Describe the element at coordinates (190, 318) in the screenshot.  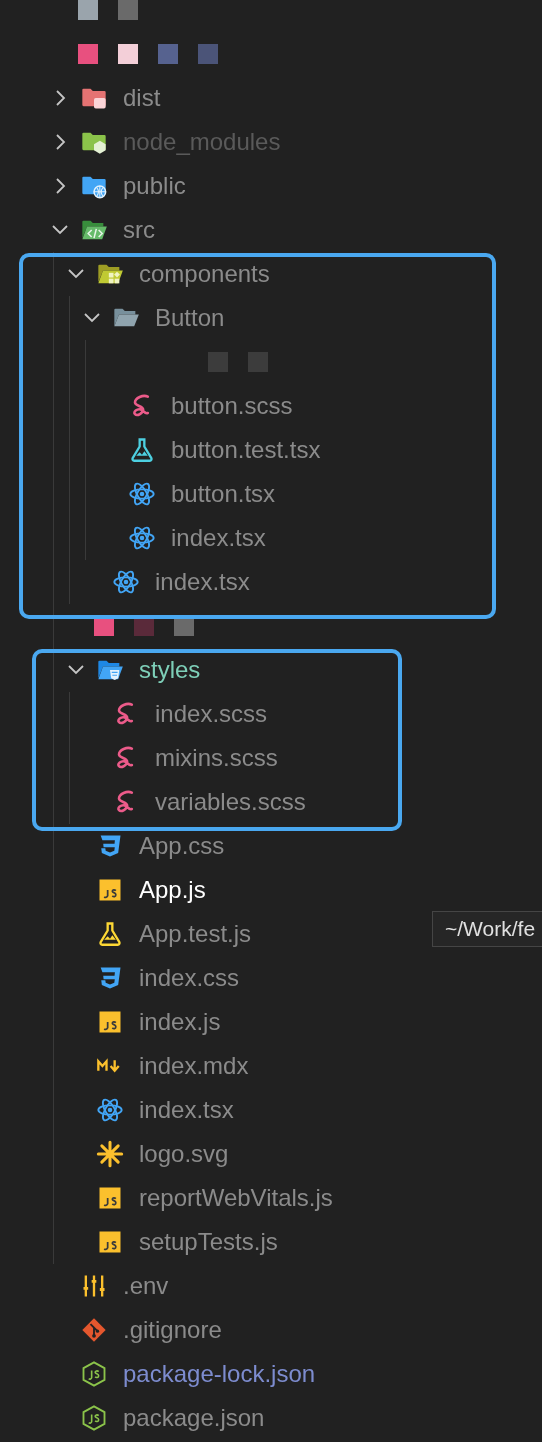
I see `folder-name: Button` at that location.